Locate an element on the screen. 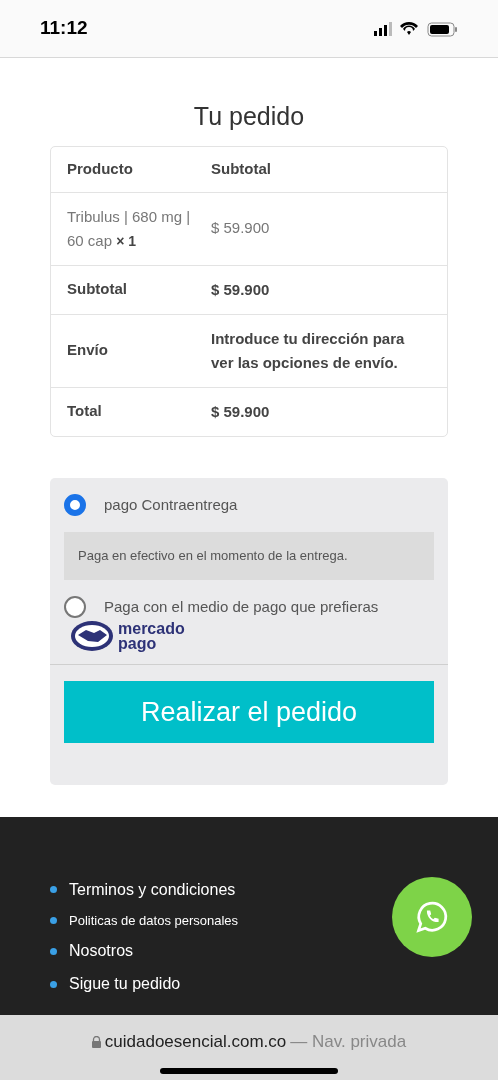 The image size is (498, 1080). battery-icon is located at coordinates (442, 29).